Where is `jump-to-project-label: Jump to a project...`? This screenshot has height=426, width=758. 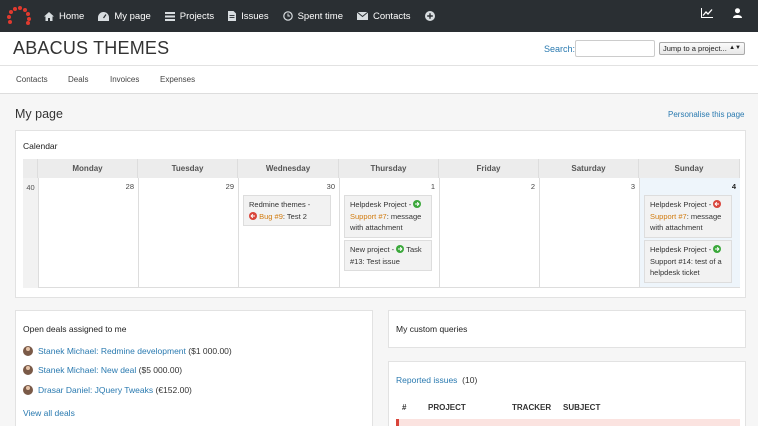 jump-to-project-label: Jump to a project... is located at coordinates (695, 48).